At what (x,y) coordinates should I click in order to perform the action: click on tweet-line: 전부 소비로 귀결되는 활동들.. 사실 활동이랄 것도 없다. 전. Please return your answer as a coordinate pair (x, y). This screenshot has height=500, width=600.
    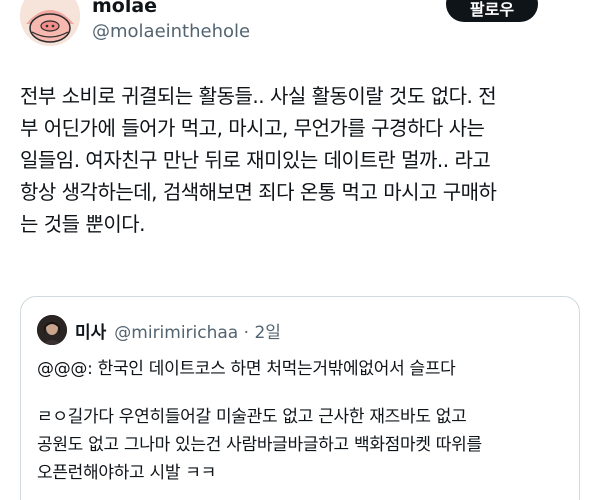
    Looking at the image, I should click on (258, 96).